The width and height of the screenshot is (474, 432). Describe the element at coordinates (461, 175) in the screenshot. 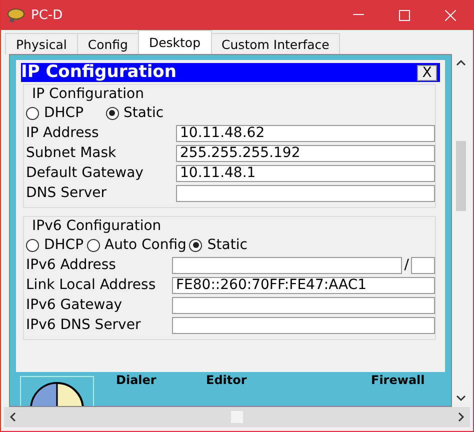

I see `scrollbar-thumb` at that location.